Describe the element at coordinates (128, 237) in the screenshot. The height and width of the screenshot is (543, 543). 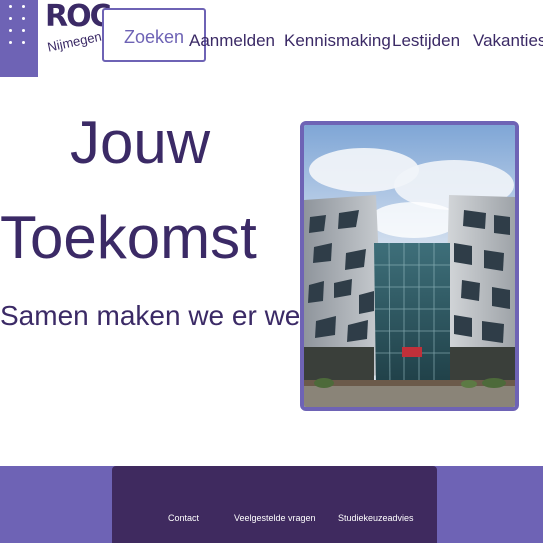
I see `hero-title-line-2: Toekomst` at that location.